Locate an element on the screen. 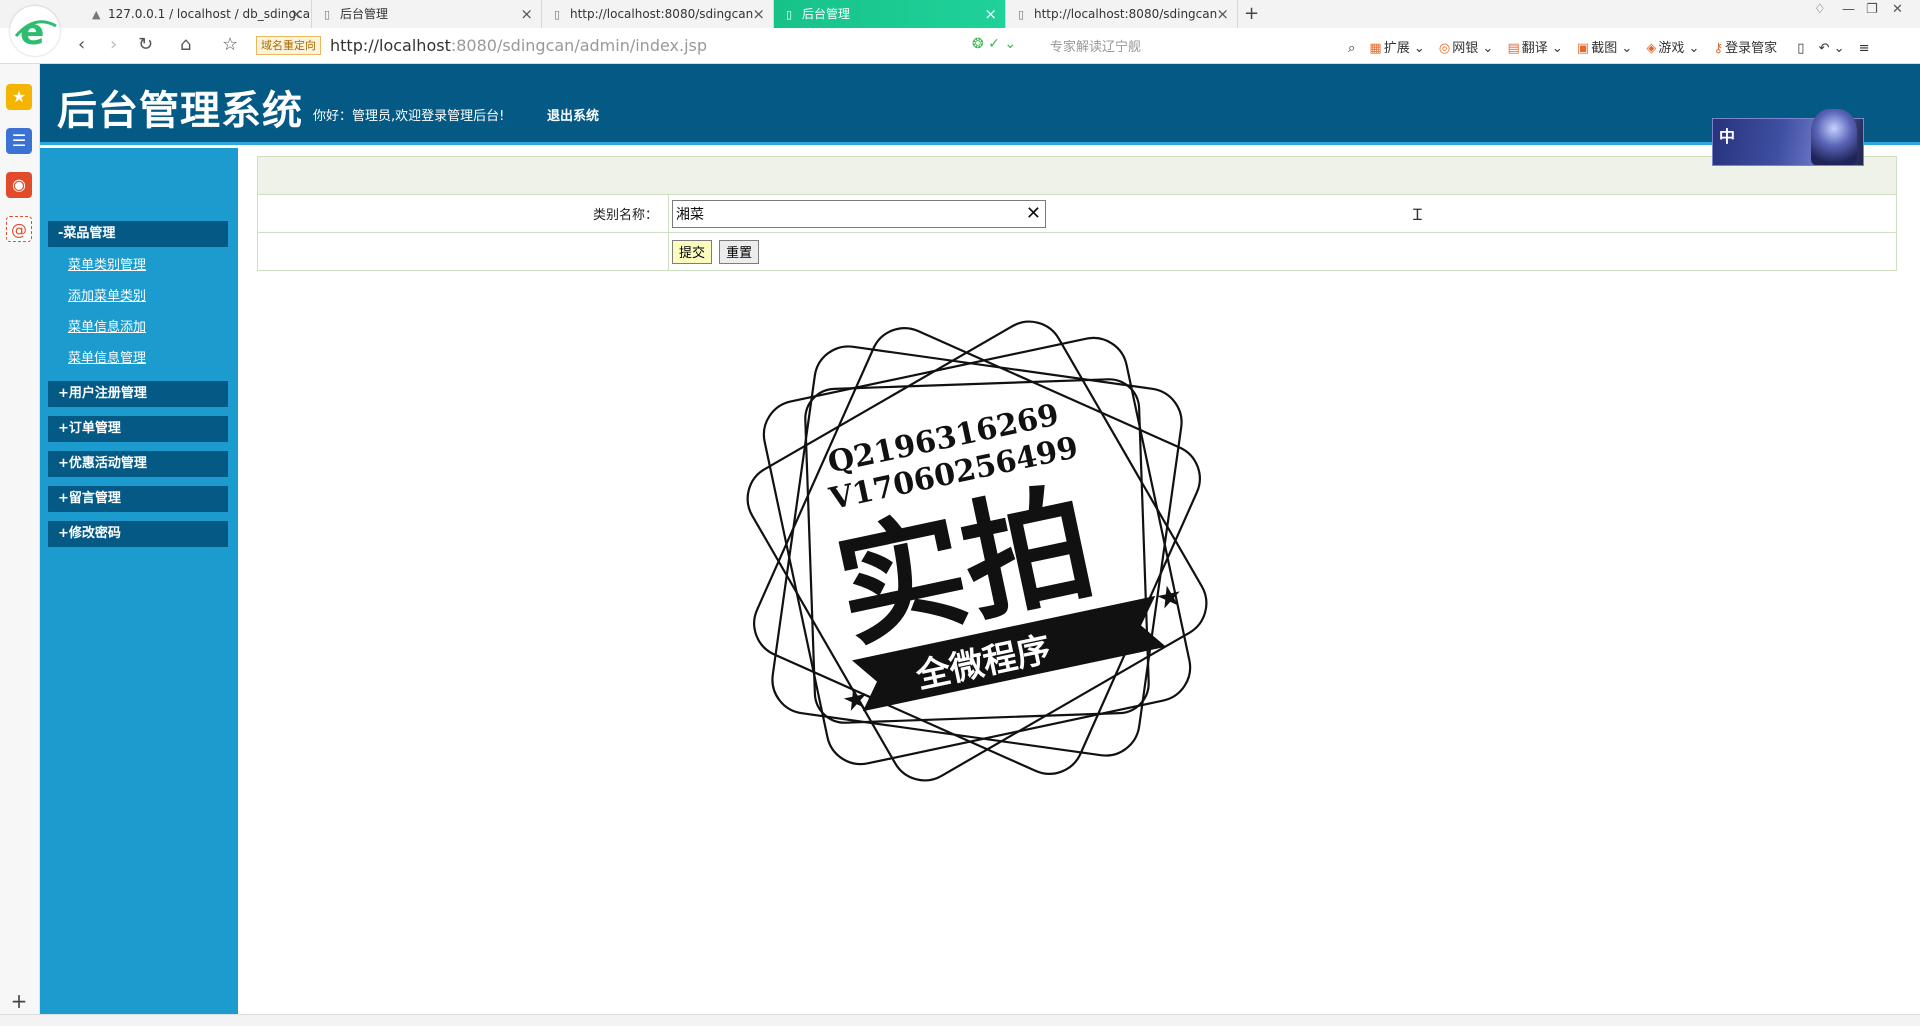 This screenshot has width=1920, height=1026. security-icon: ❂ ✓ ⌄ is located at coordinates (994, 44).